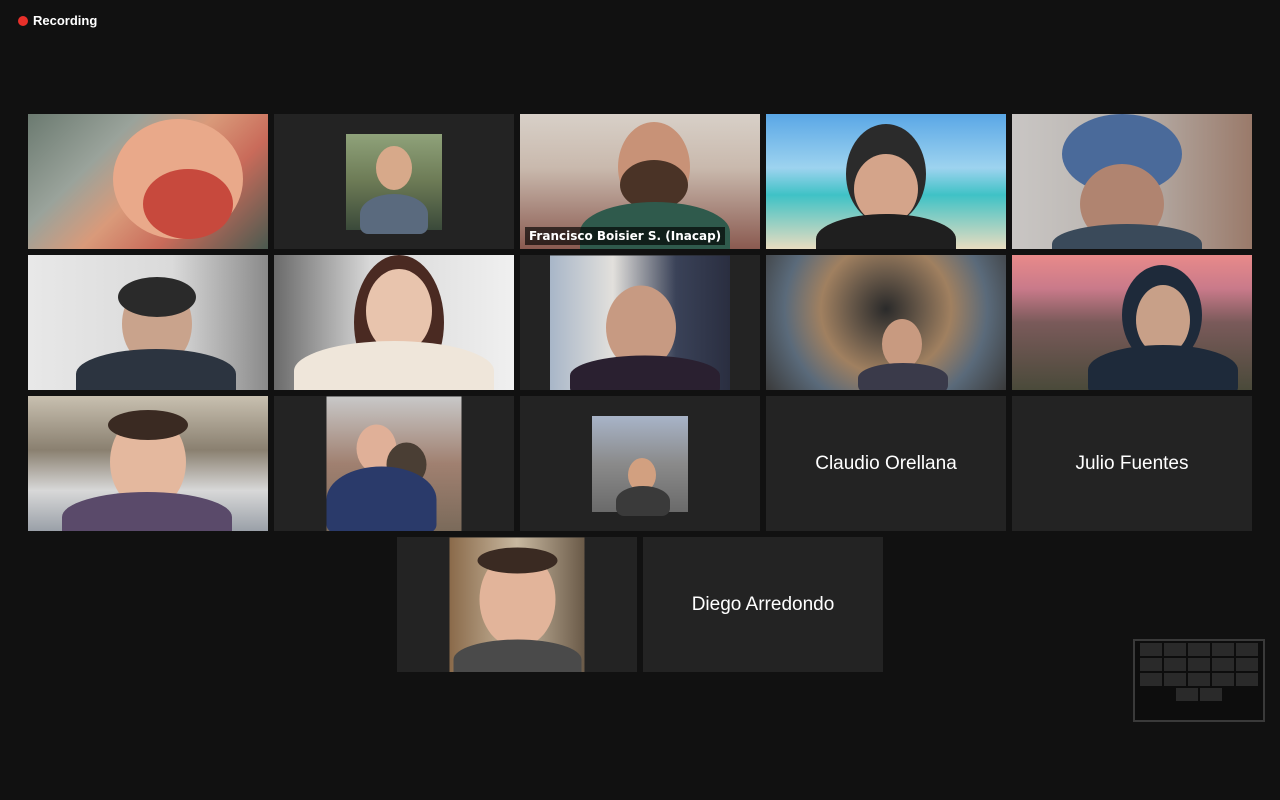 The height and width of the screenshot is (800, 1280). I want to click on beach-background-video-icon, so click(886, 181).